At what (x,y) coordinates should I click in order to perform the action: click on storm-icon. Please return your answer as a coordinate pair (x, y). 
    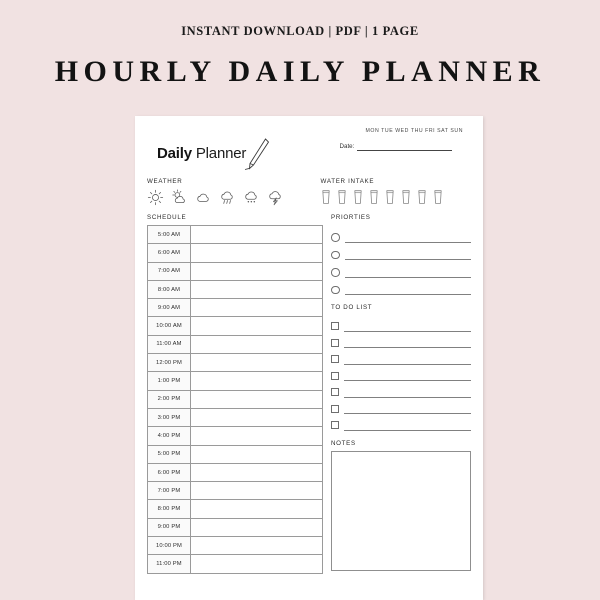
    Looking at the image, I should click on (275, 197).